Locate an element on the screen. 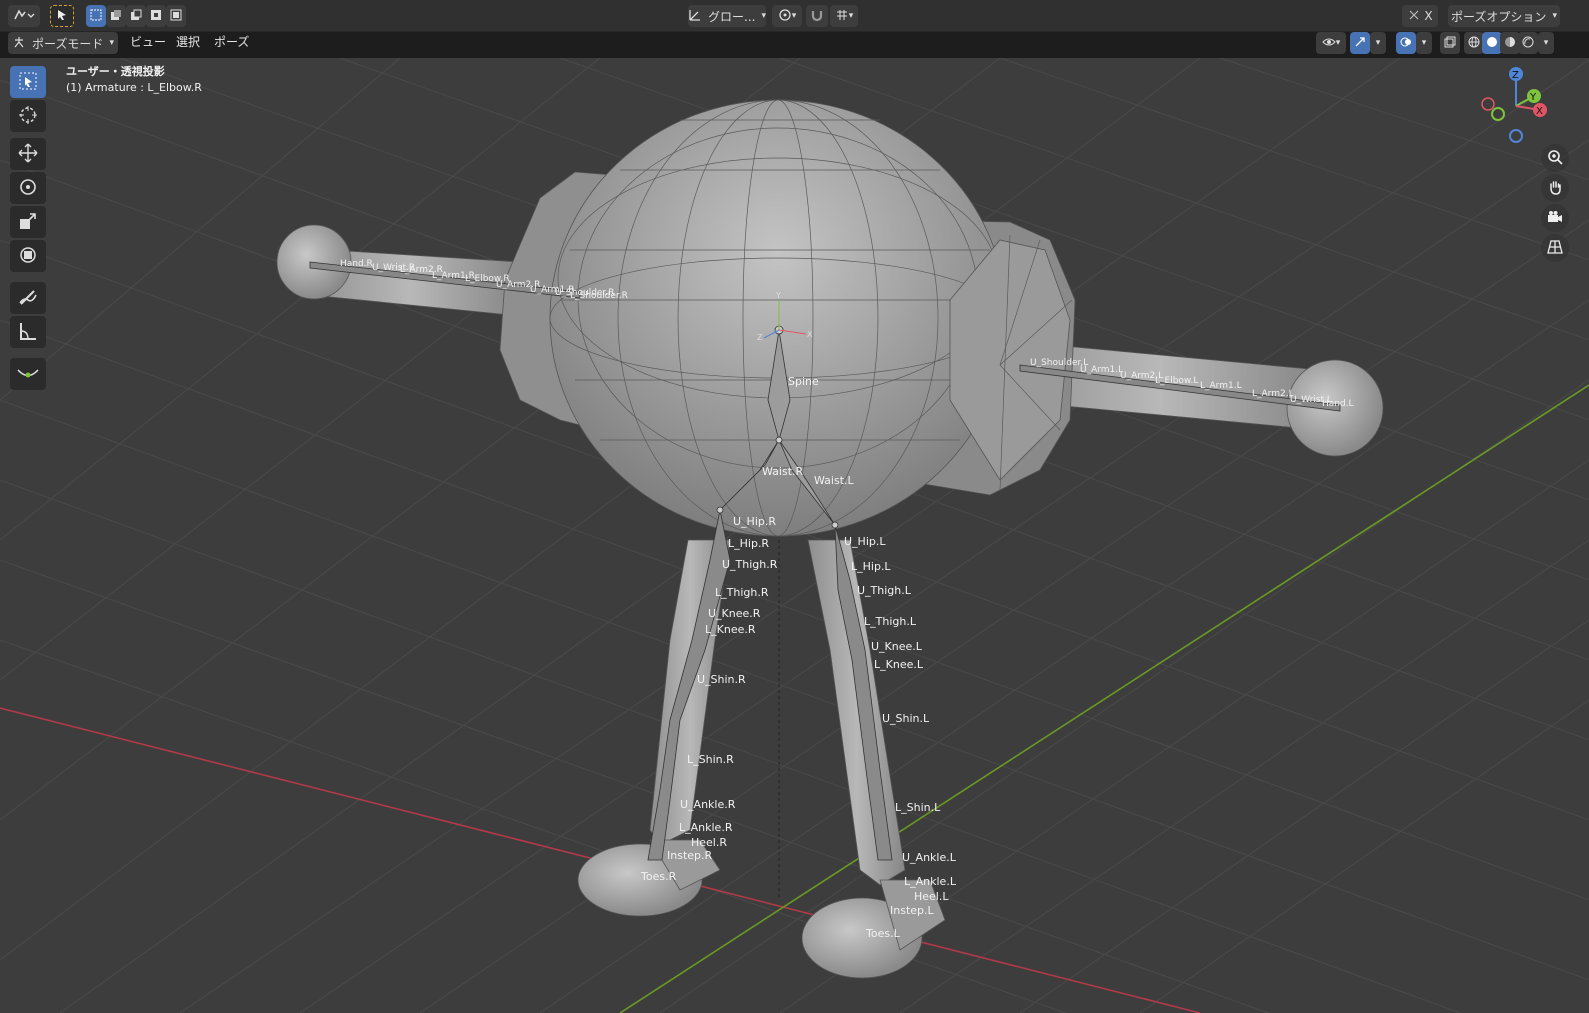 Image resolution: width=1589 pixels, height=1013 pixels. bone-label: Spine is located at coordinates (803, 381).